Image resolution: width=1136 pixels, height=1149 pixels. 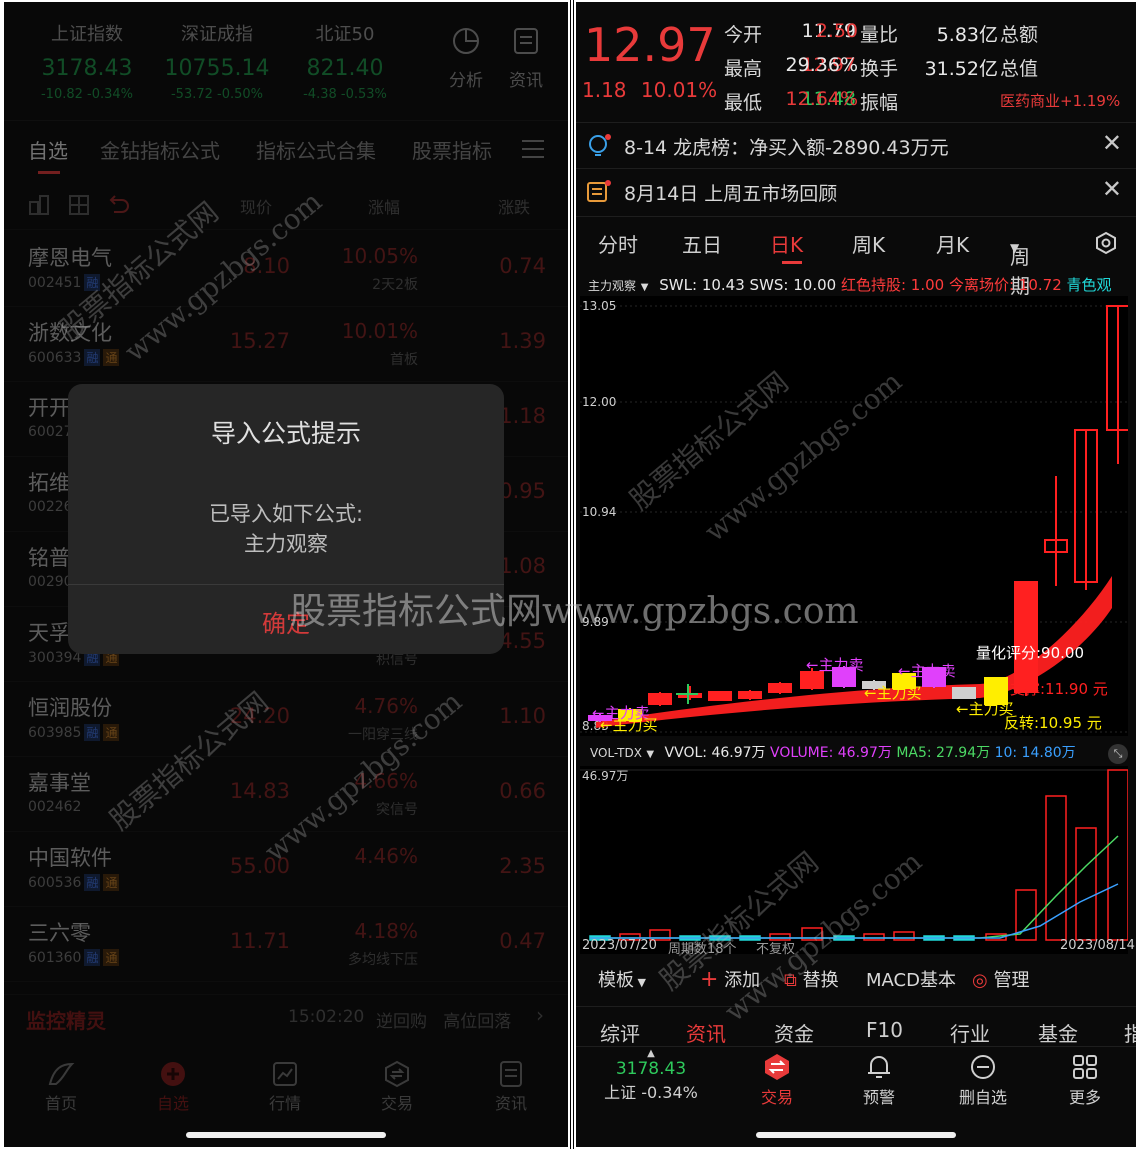 I want to click on nav-label: 更多, so click(x=1084, y=1097).